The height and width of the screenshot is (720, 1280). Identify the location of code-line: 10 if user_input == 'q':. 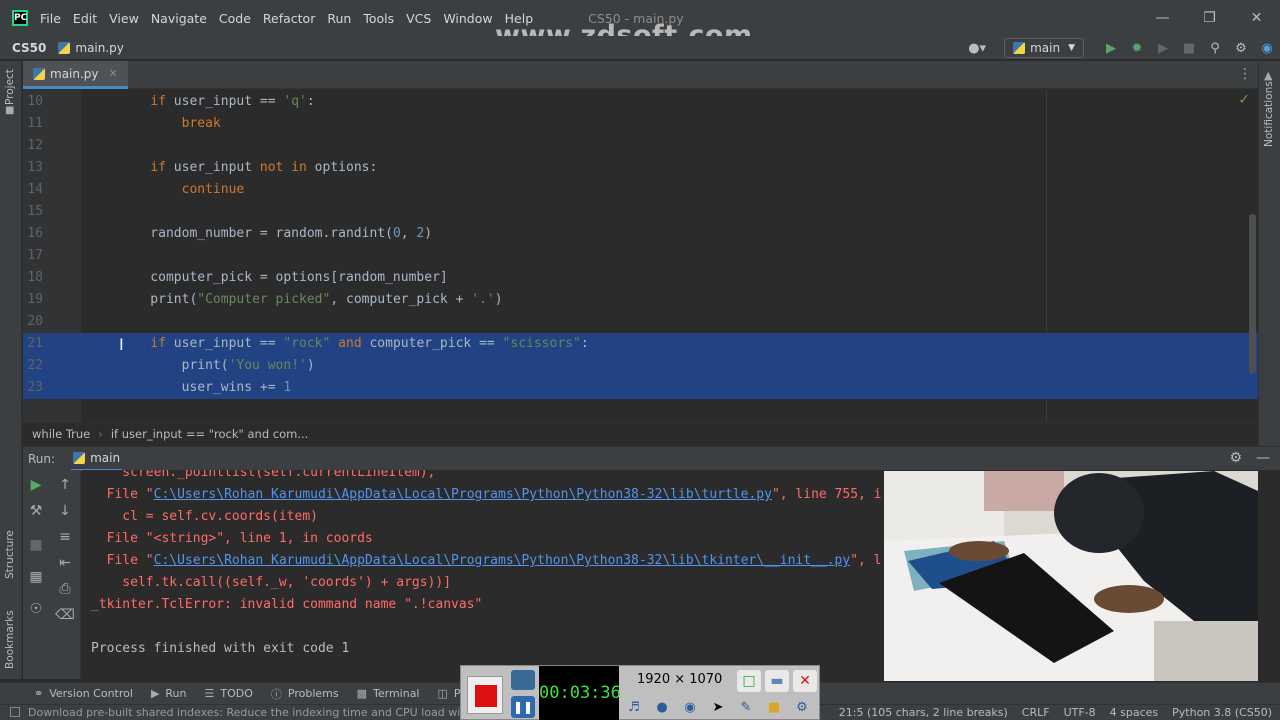
(640, 102).